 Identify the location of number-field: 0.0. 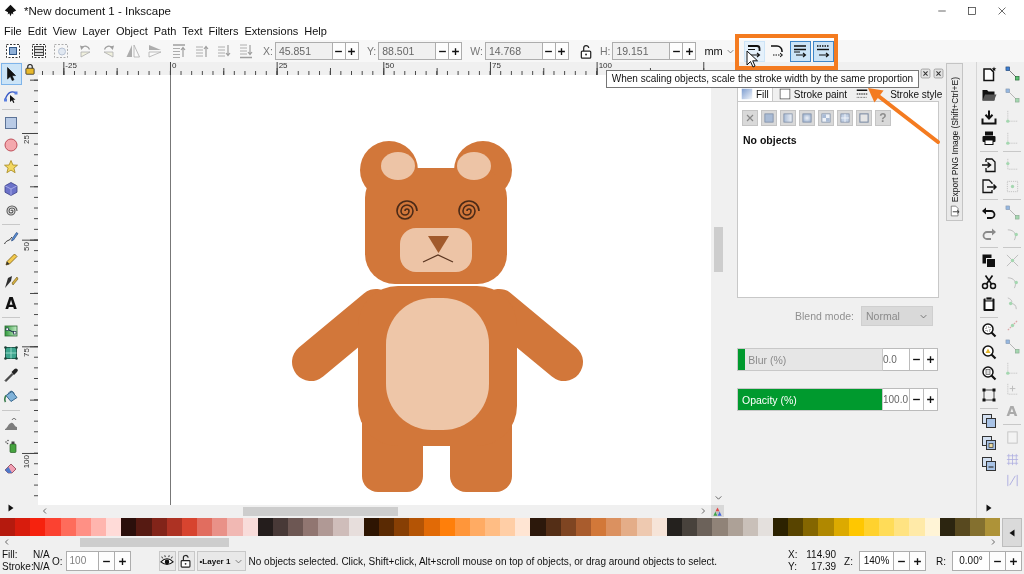
(896, 359).